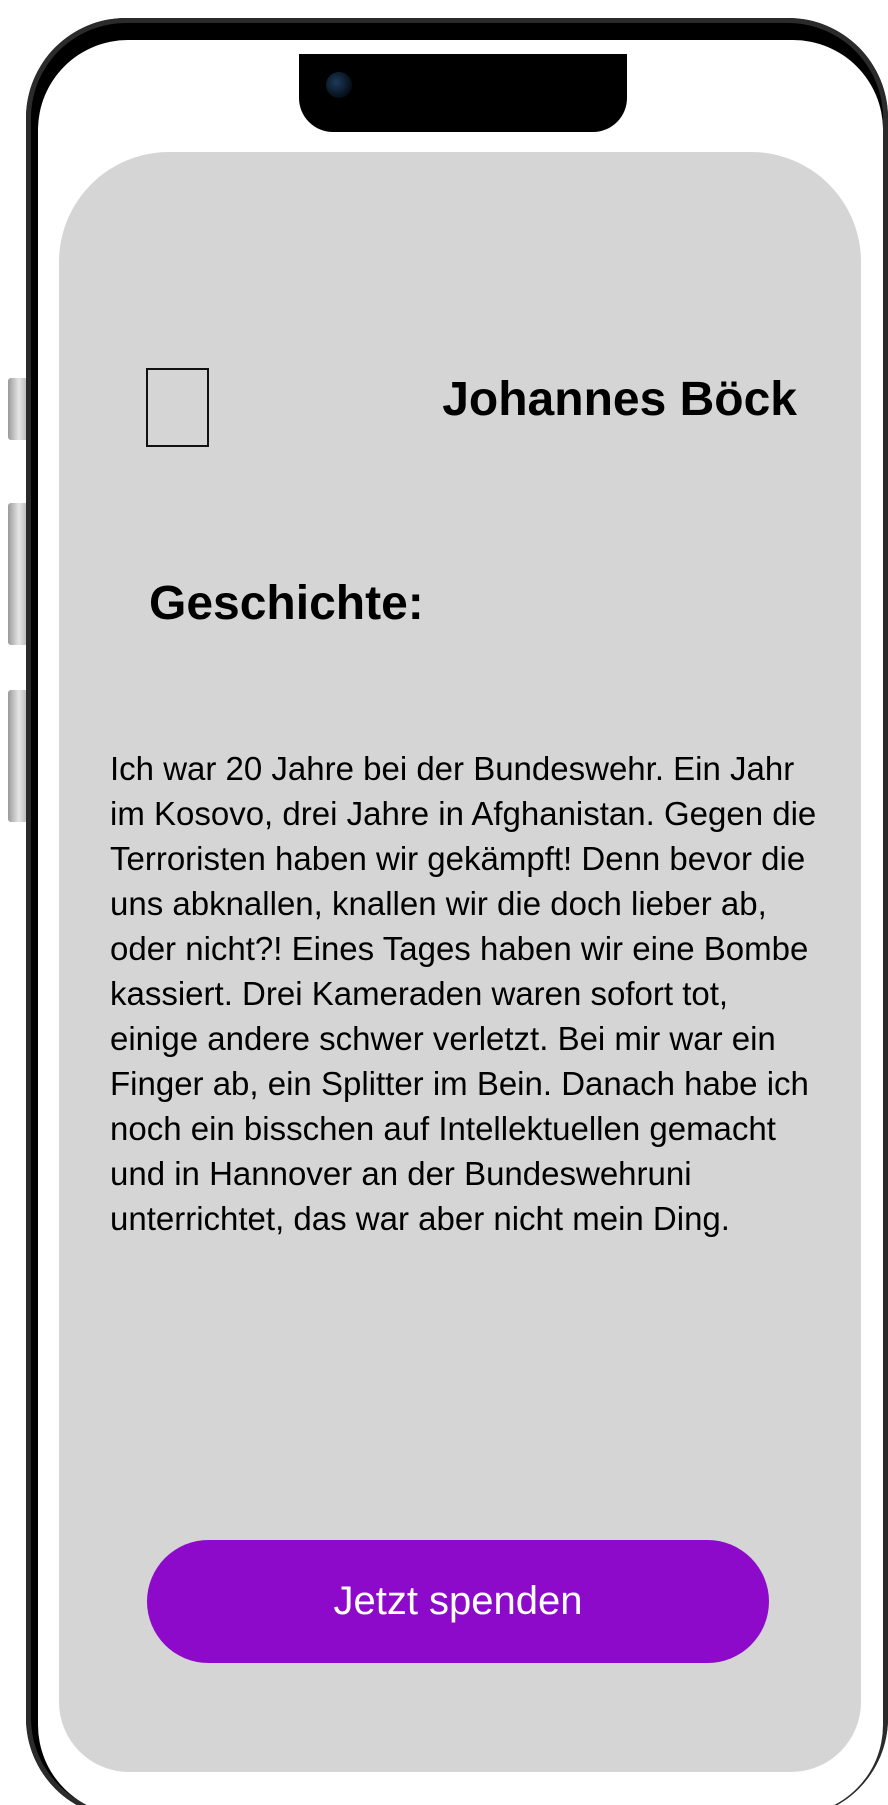 This screenshot has width=888, height=1805. What do you see at coordinates (339, 85) in the screenshot?
I see `front-camera-icon` at bounding box center [339, 85].